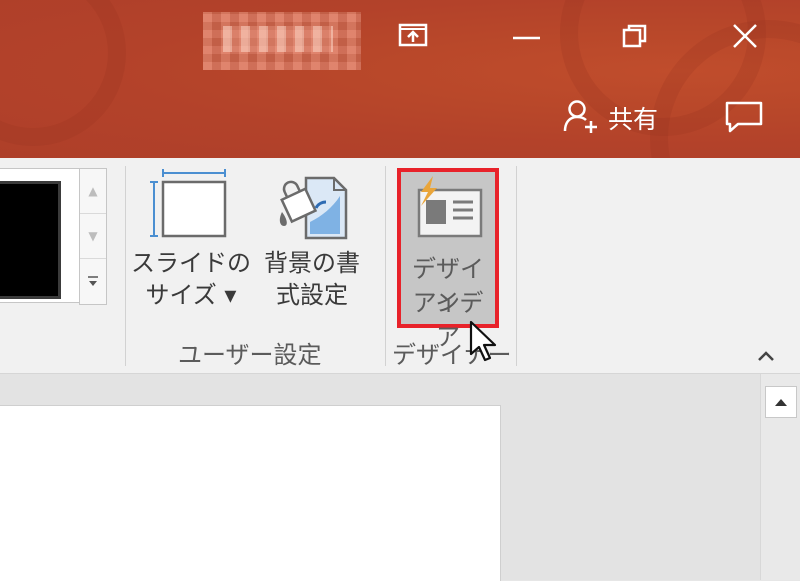  What do you see at coordinates (744, 117) in the screenshot?
I see `comment-icon` at bounding box center [744, 117].